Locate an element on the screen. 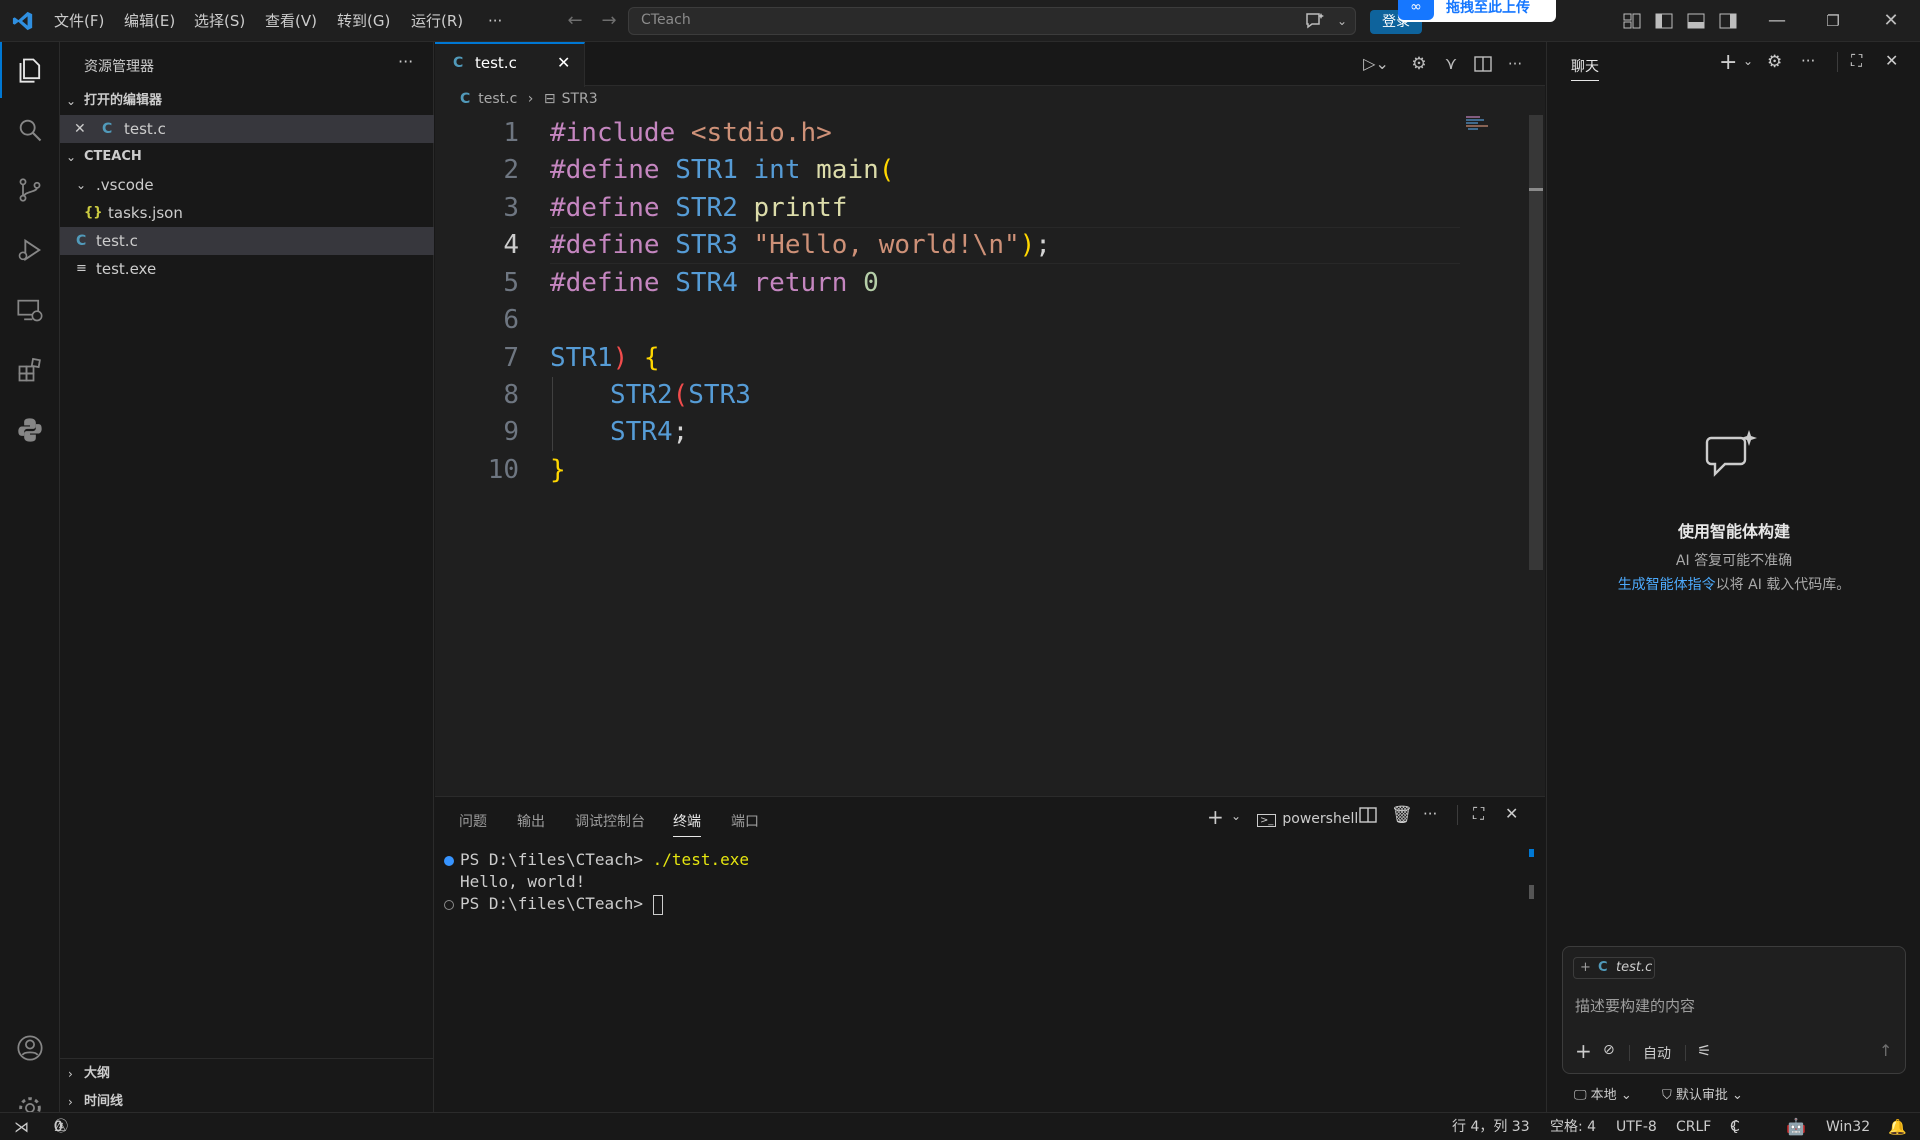 This screenshot has width=1920, height=1140. code-line: #define STR2 printf is located at coordinates (699, 208).